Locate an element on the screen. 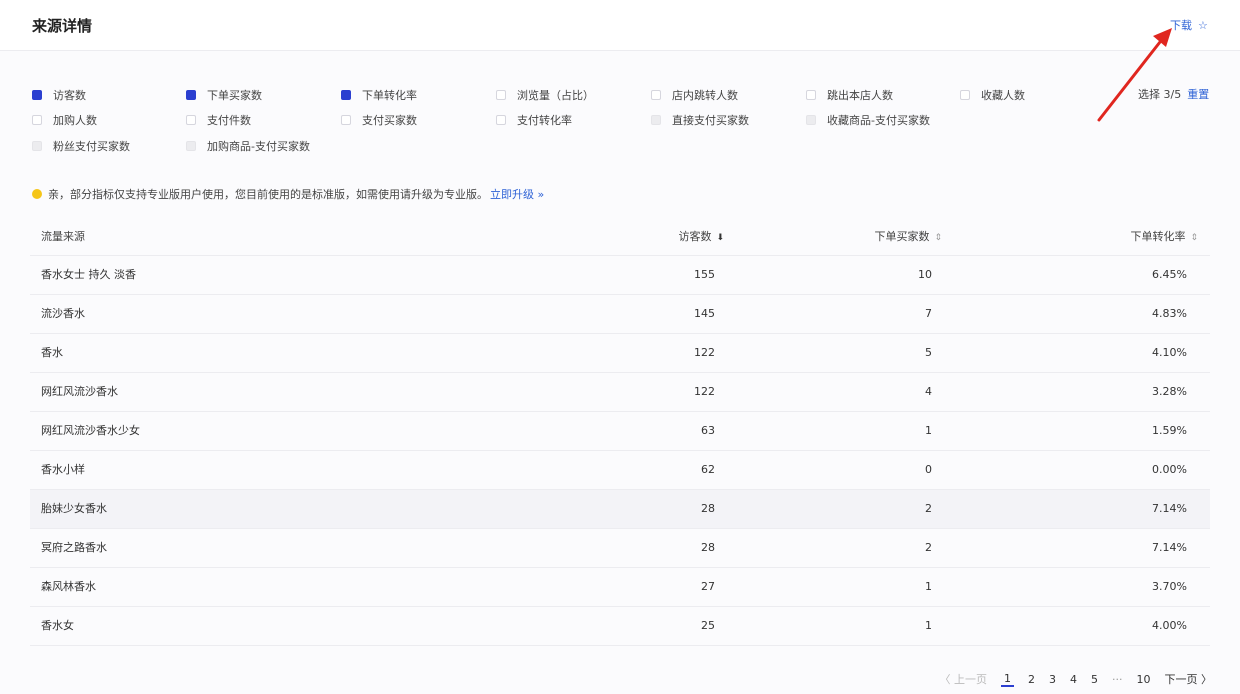 This screenshot has height=694, width=1240. metric-checkbox: 收藏商品-支付买家数 is located at coordinates (868, 120).